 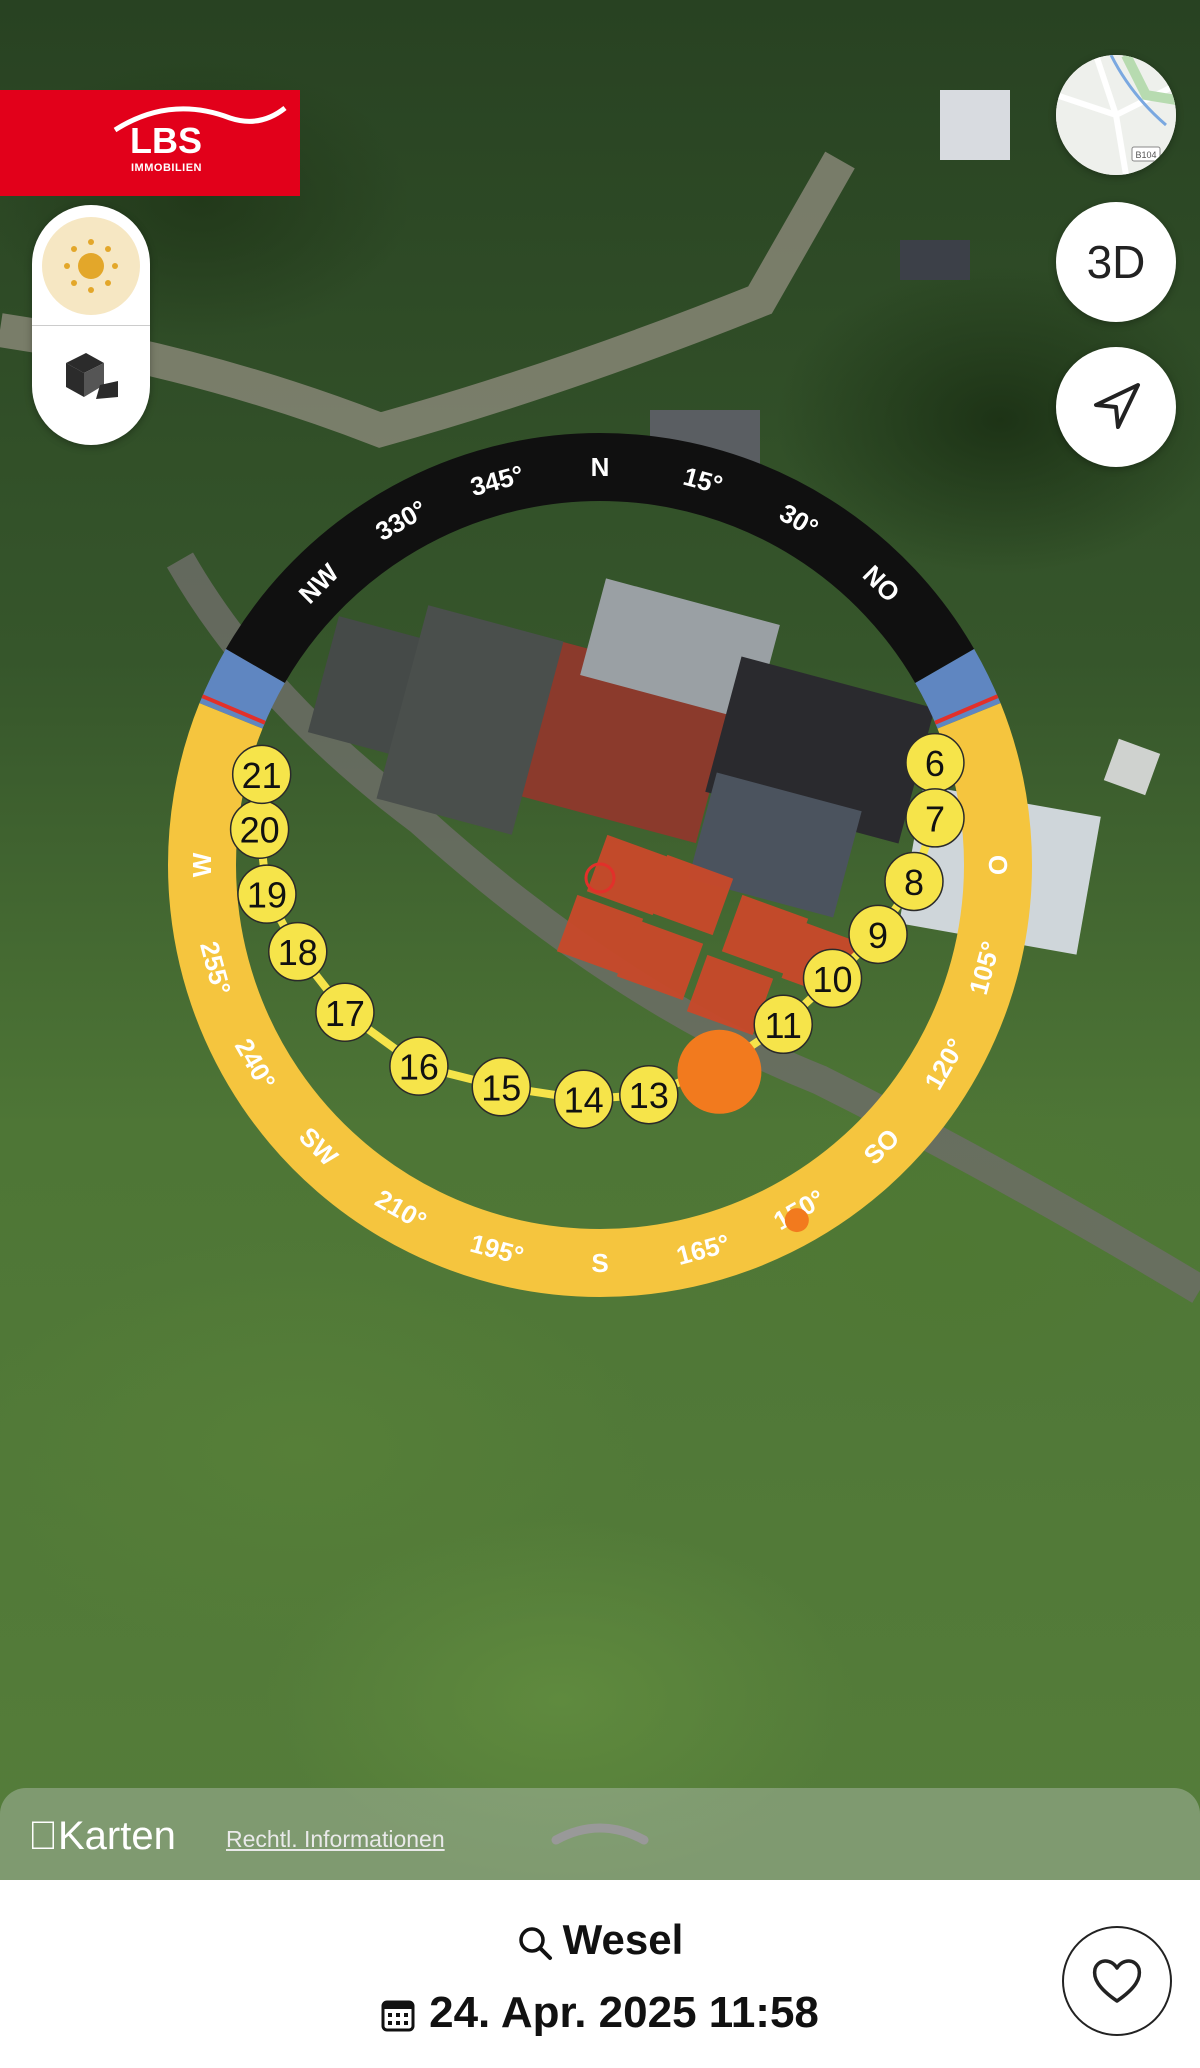 I want to click on hour-marker-21: 21, so click(x=261, y=774).